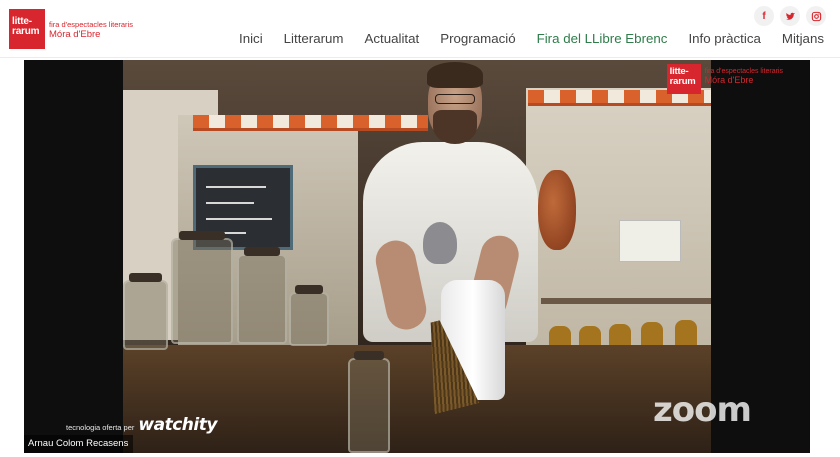 The width and height of the screenshot is (840, 457). Describe the element at coordinates (100, 427) in the screenshot. I see `tech-credit-prefix: tecnologia oferta per` at that location.